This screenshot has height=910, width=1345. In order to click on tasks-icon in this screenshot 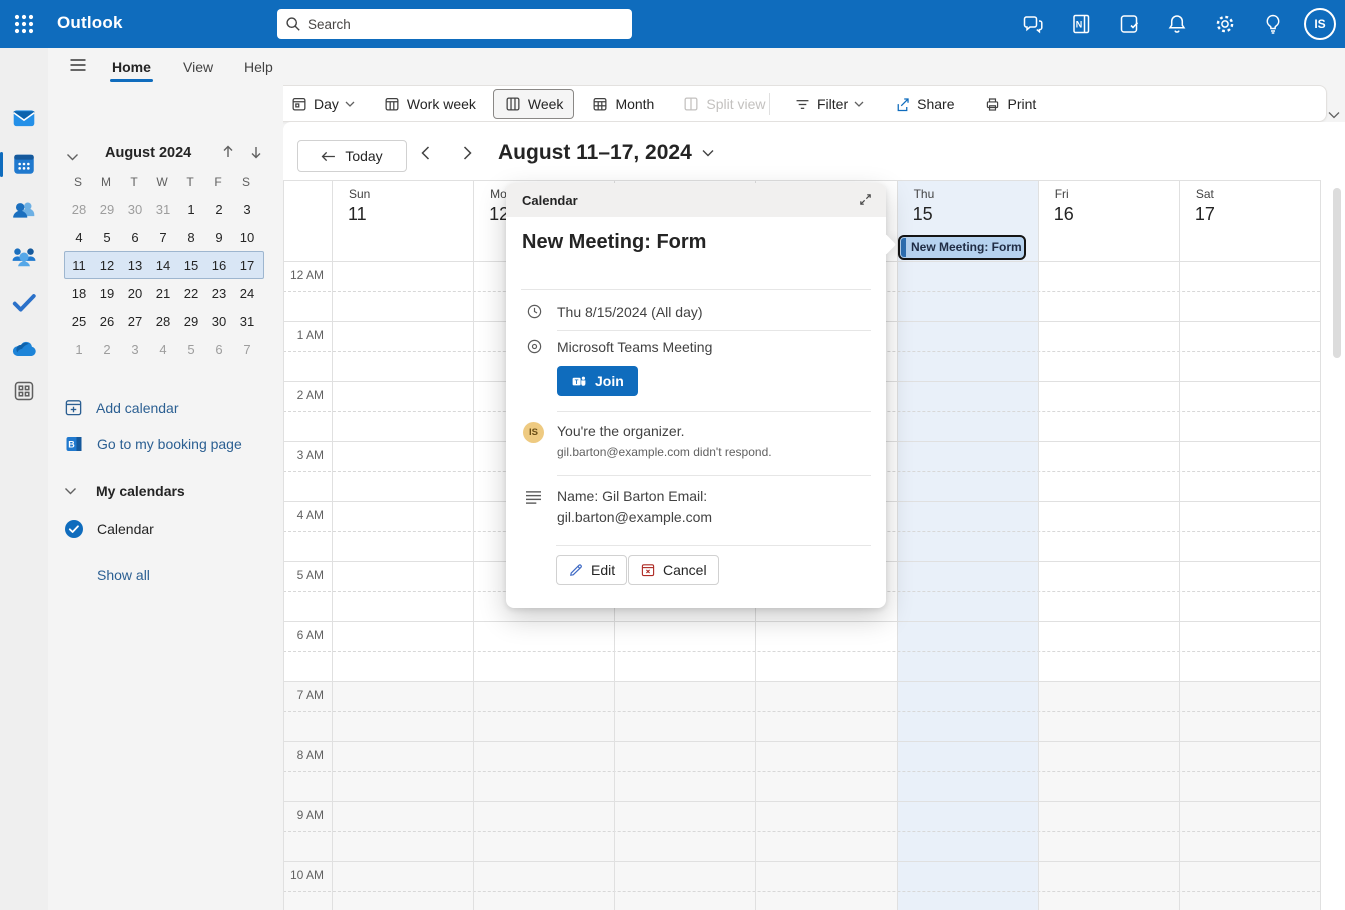, I will do `click(1129, 24)`.